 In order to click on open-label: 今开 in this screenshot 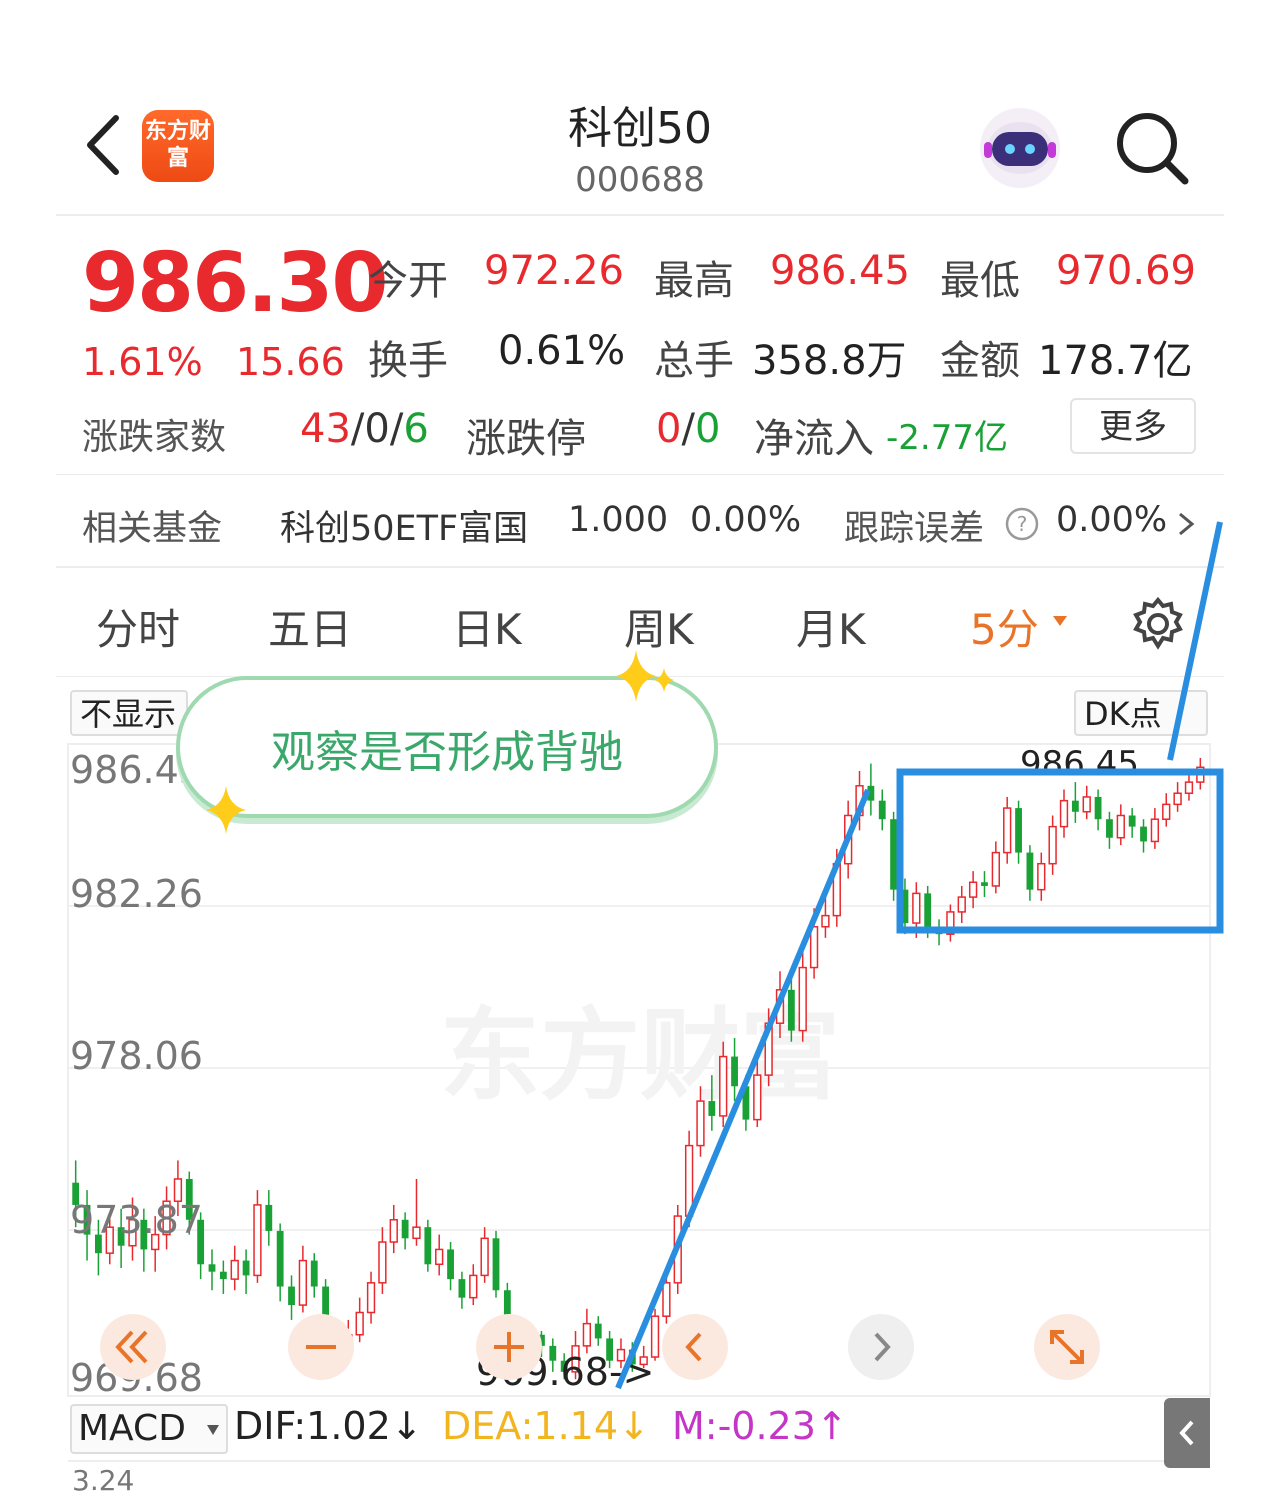, I will do `click(408, 281)`.